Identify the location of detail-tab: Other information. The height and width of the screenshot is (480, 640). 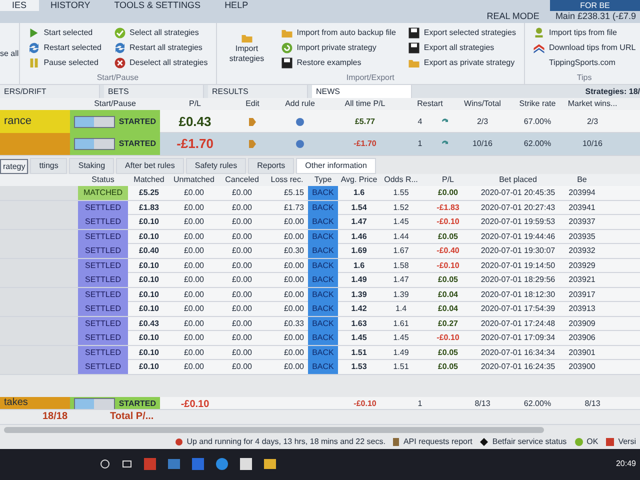
(336, 166).